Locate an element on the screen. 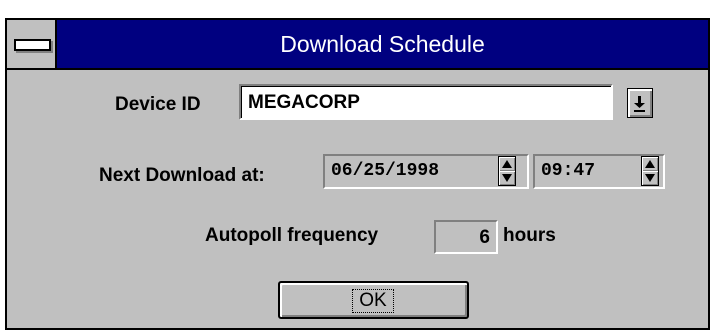 Image resolution: width=714 pixels, height=335 pixels. time-spinner is located at coordinates (650, 171).